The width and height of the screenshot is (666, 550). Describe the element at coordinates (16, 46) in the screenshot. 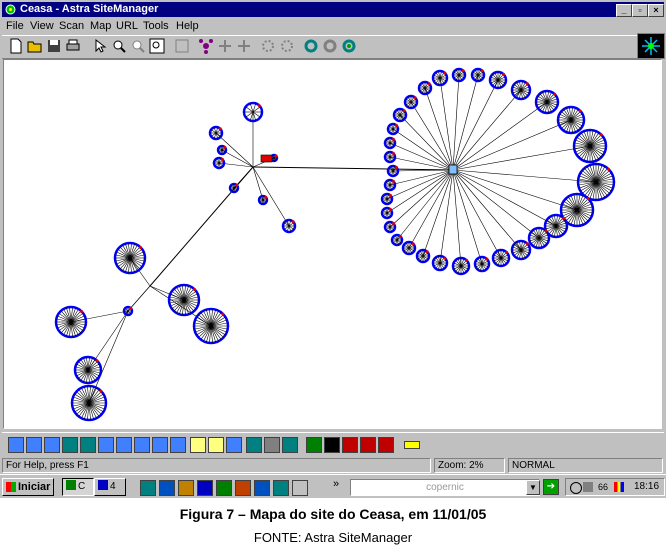

I see `new-file-icon` at that location.